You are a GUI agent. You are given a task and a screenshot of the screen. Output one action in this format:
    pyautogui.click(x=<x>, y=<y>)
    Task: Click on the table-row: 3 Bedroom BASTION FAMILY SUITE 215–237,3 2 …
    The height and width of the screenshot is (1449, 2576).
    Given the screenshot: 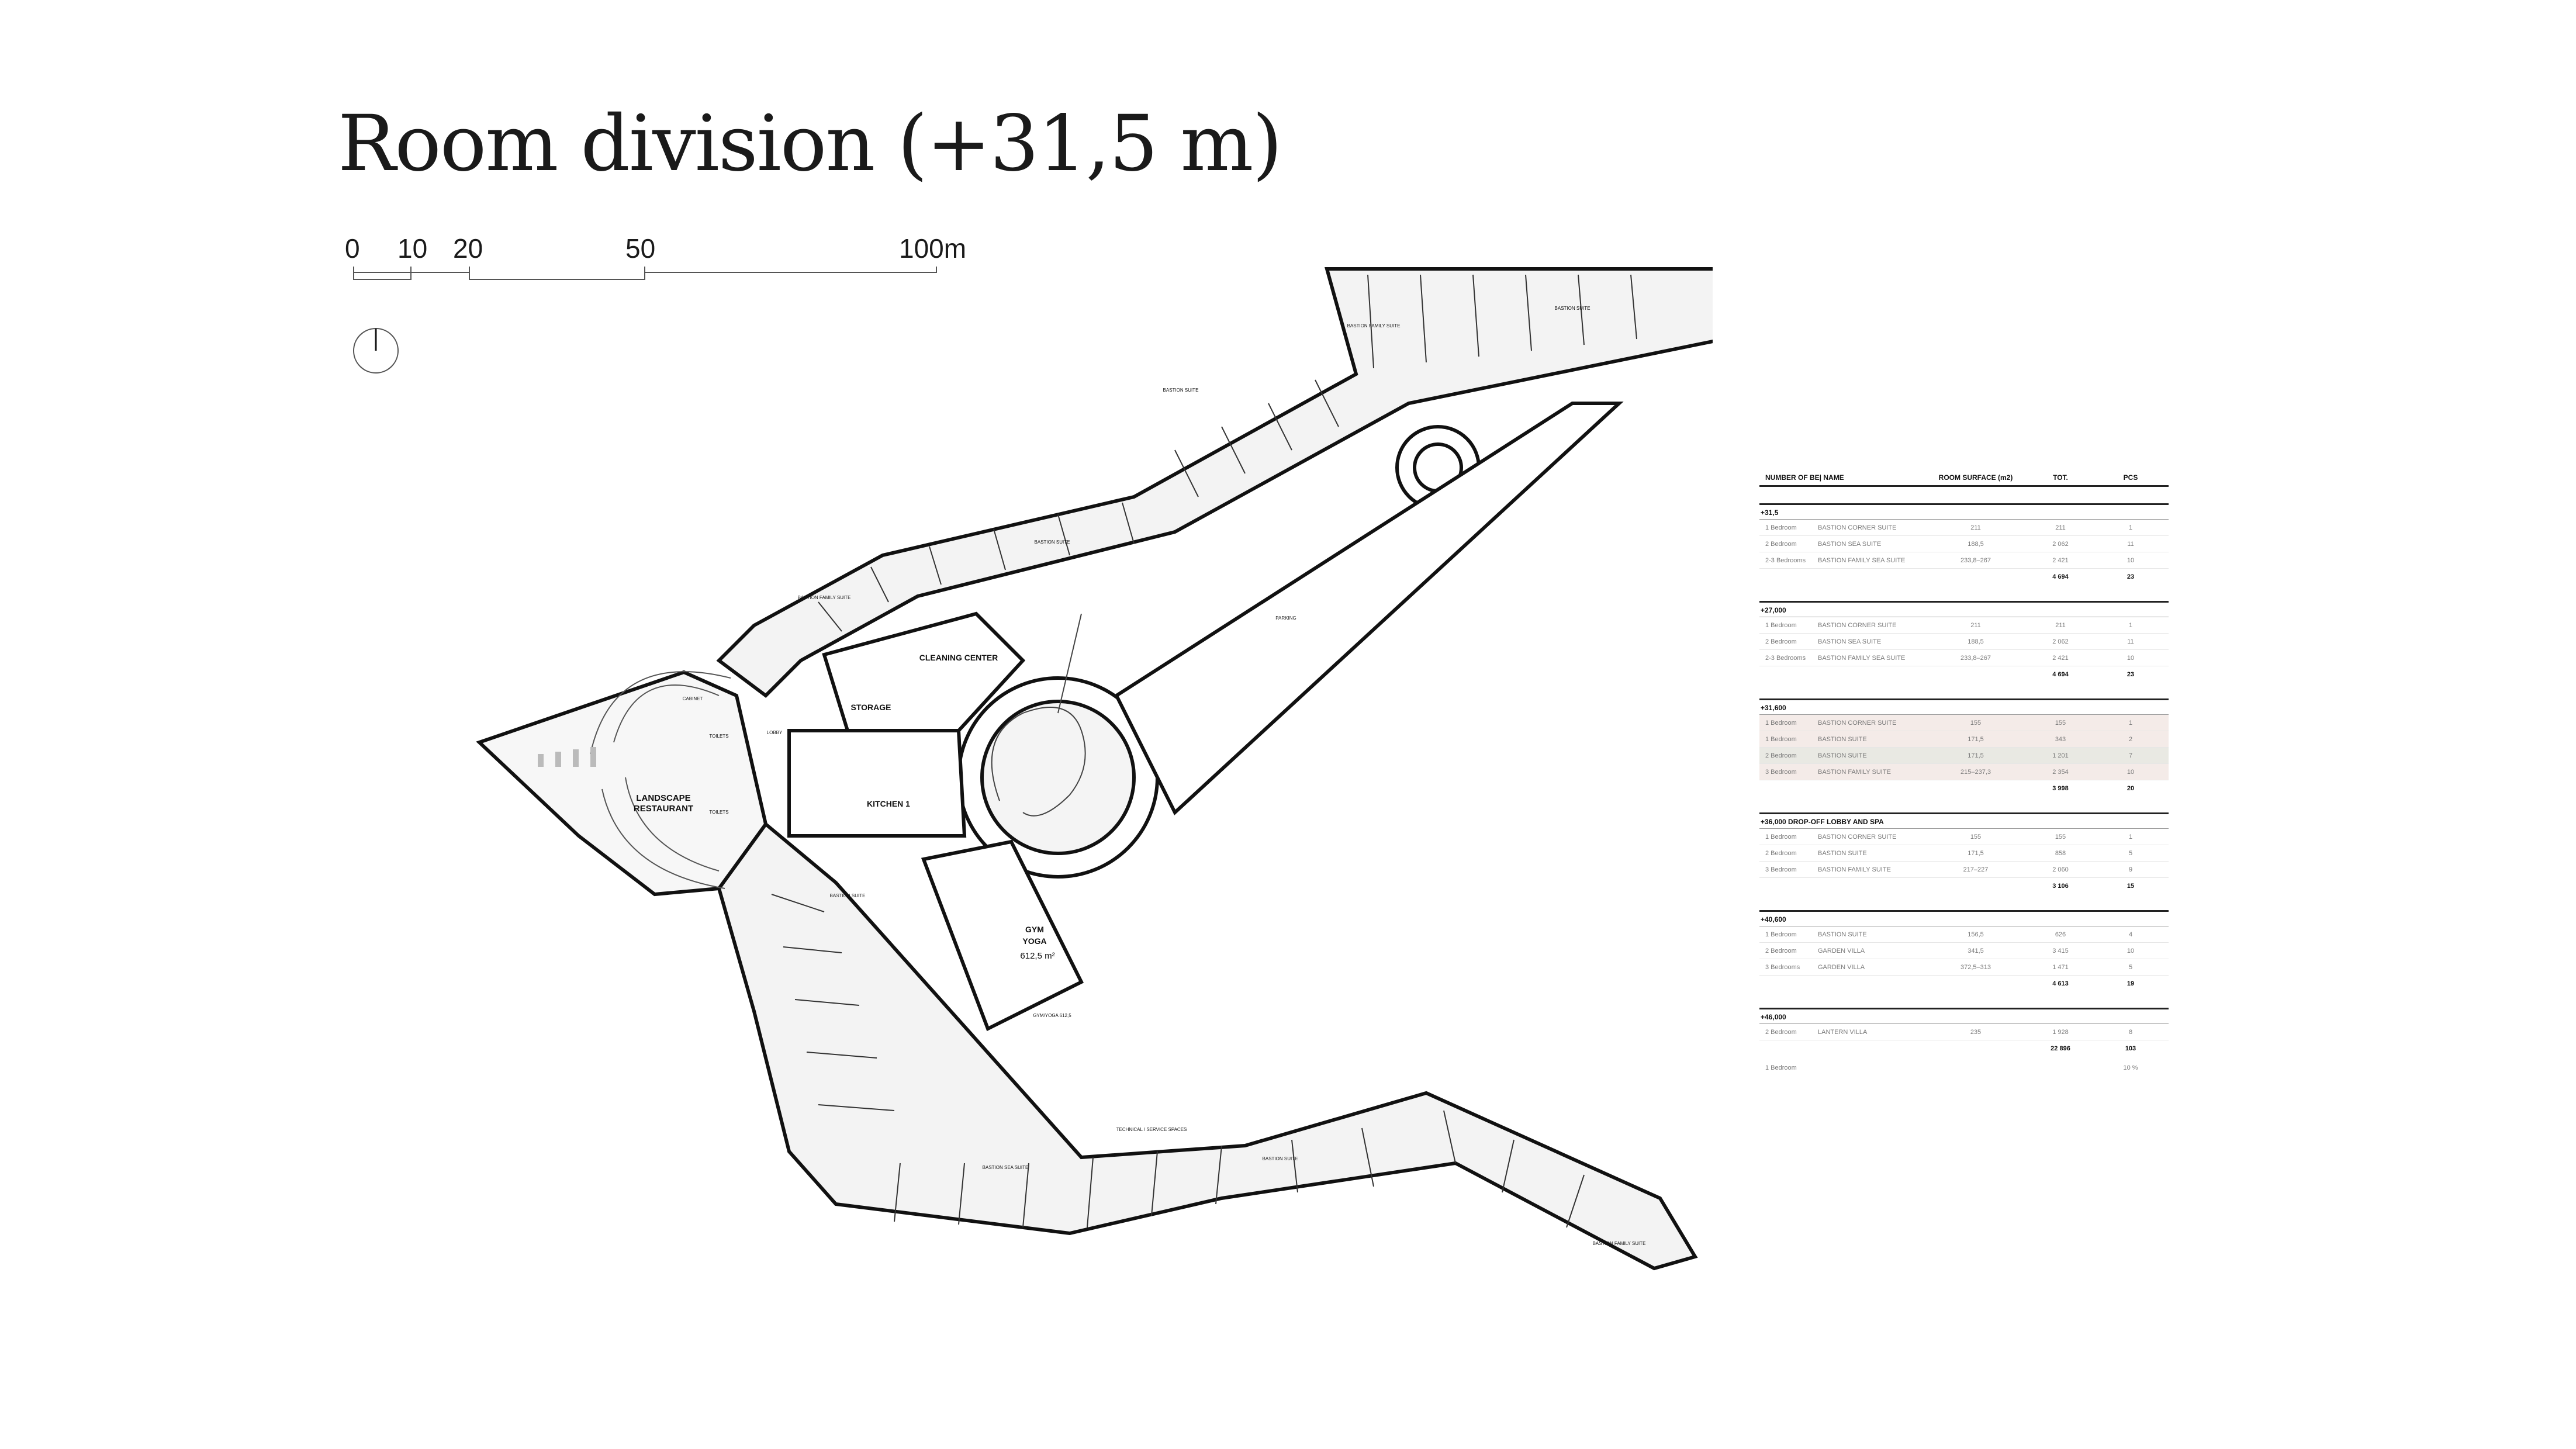 What is the action you would take?
    pyautogui.click(x=1964, y=772)
    